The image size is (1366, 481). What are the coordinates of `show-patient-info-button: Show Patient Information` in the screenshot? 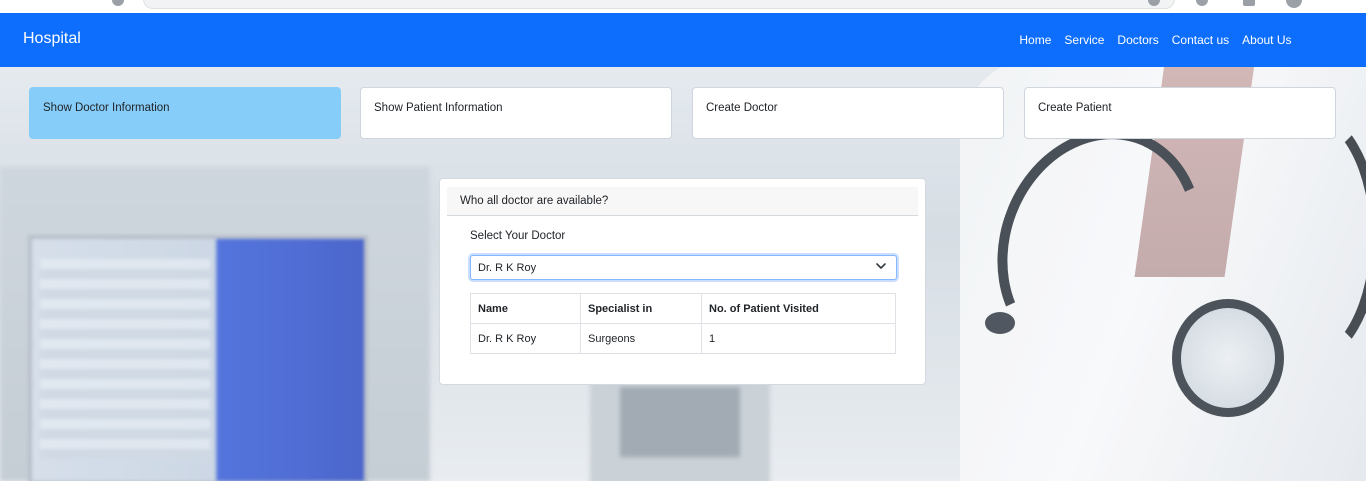 It's located at (516, 113).